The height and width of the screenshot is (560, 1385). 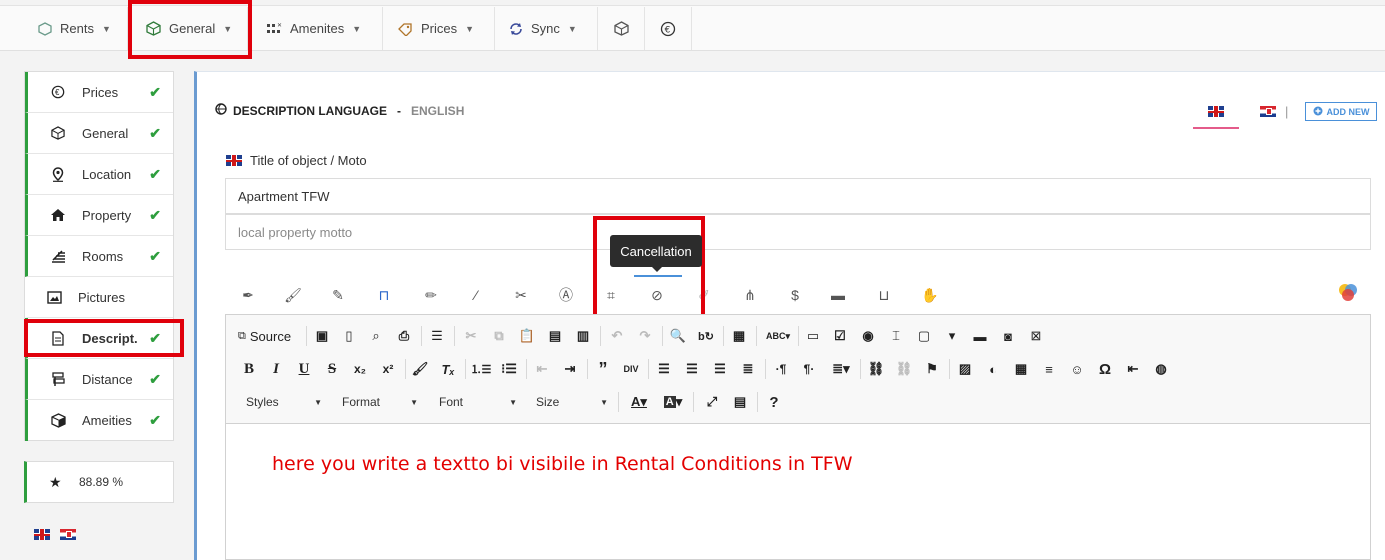 What do you see at coordinates (621, 28) in the screenshot?
I see `nav-cube-button` at bounding box center [621, 28].